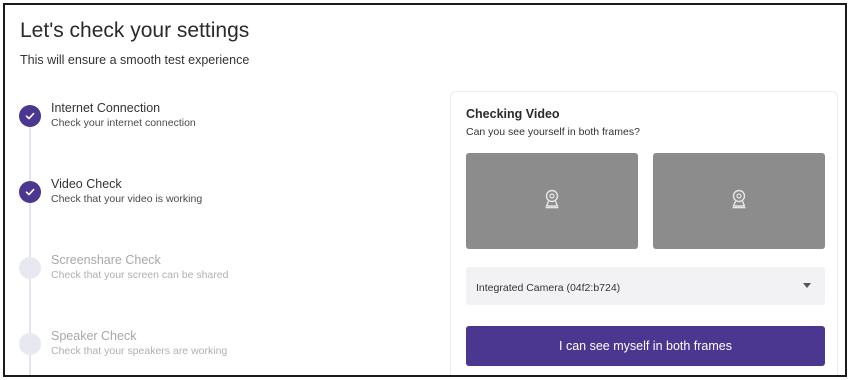  Describe the element at coordinates (807, 285) in the screenshot. I see `caret-down-icon` at that location.